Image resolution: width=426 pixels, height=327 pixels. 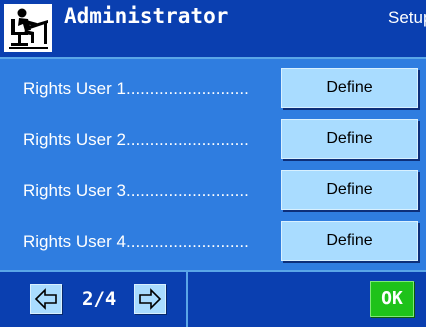 I want to click on administrator-icon, so click(x=28, y=28).